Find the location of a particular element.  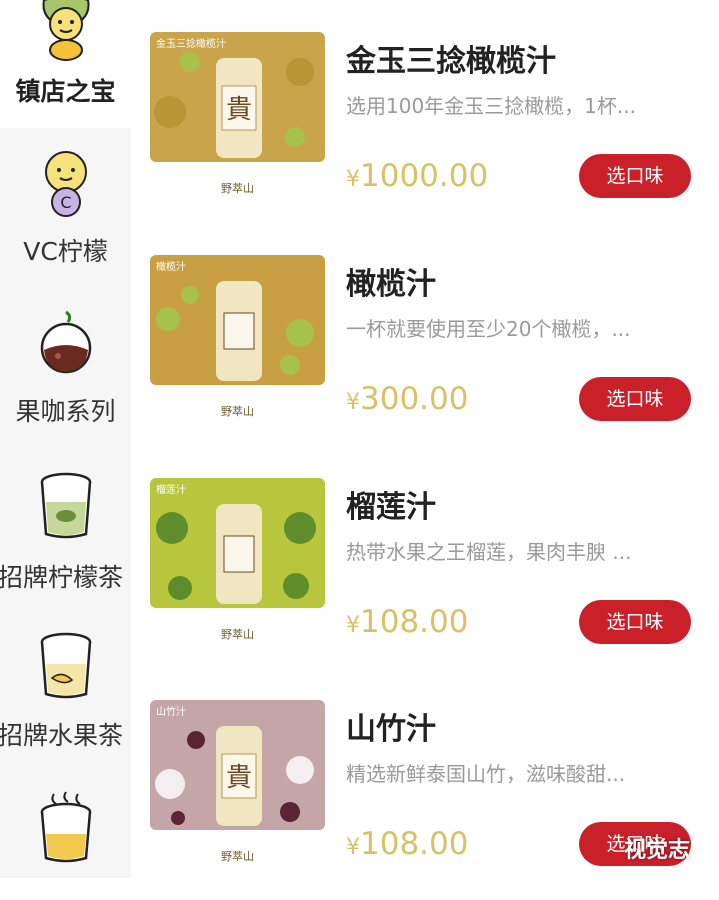

product-image: 橄榄汁 is located at coordinates (237, 320).